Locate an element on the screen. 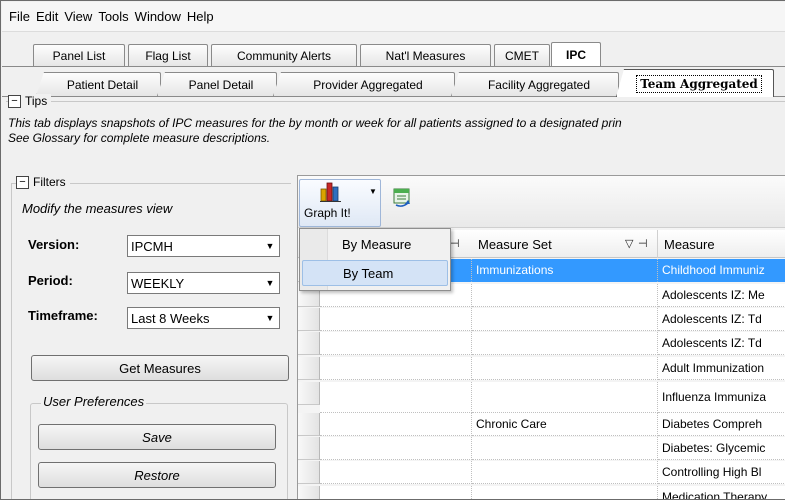 This screenshot has height=500, width=785. period-select: WEEKLY ▼ is located at coordinates (203, 283).